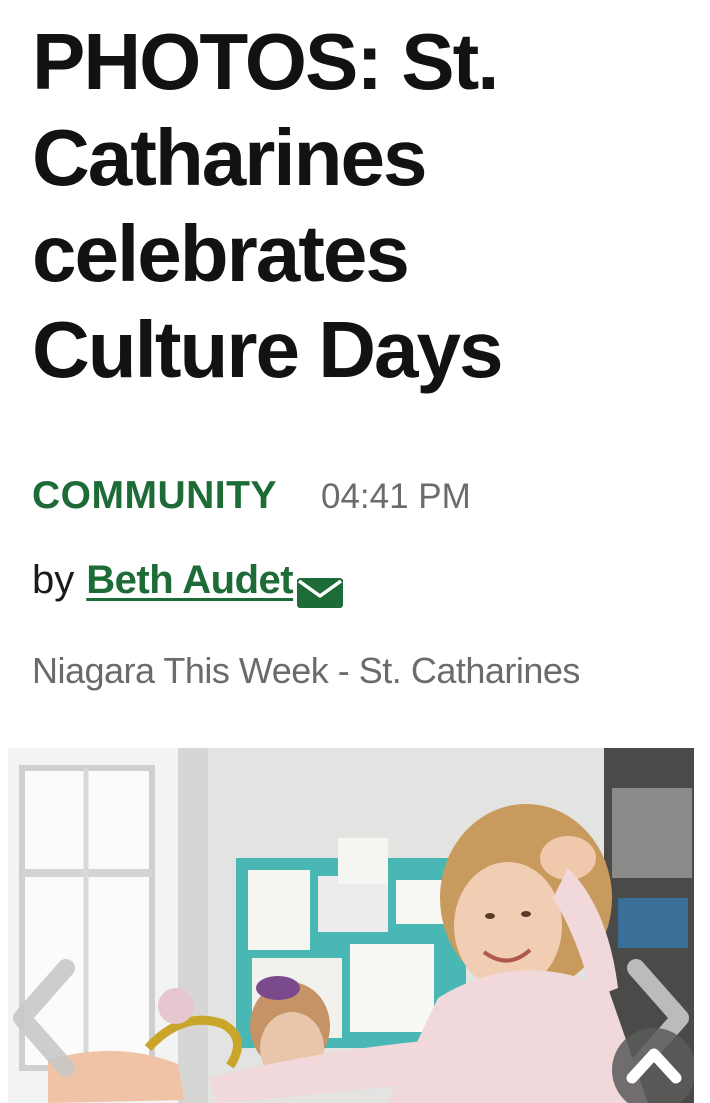  I want to click on byline-prefix: by, so click(53, 580).